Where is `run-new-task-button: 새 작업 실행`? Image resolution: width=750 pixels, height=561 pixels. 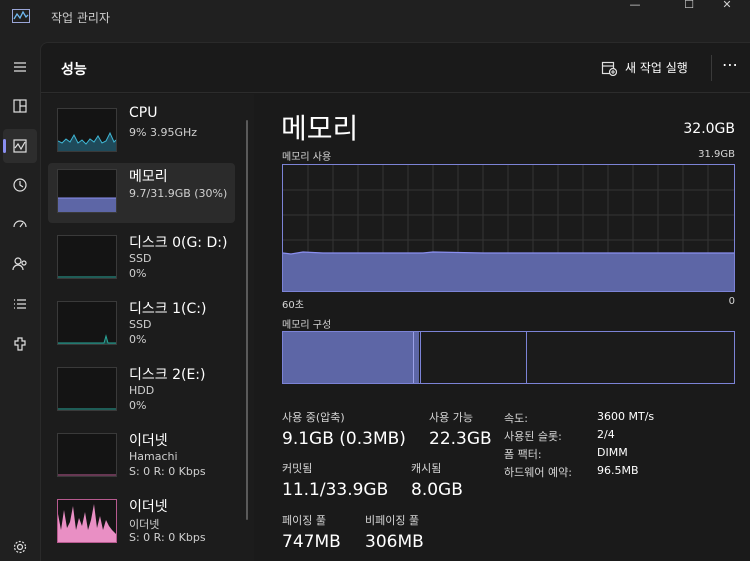 run-new-task-button: 새 작업 실행 is located at coordinates (644, 67).